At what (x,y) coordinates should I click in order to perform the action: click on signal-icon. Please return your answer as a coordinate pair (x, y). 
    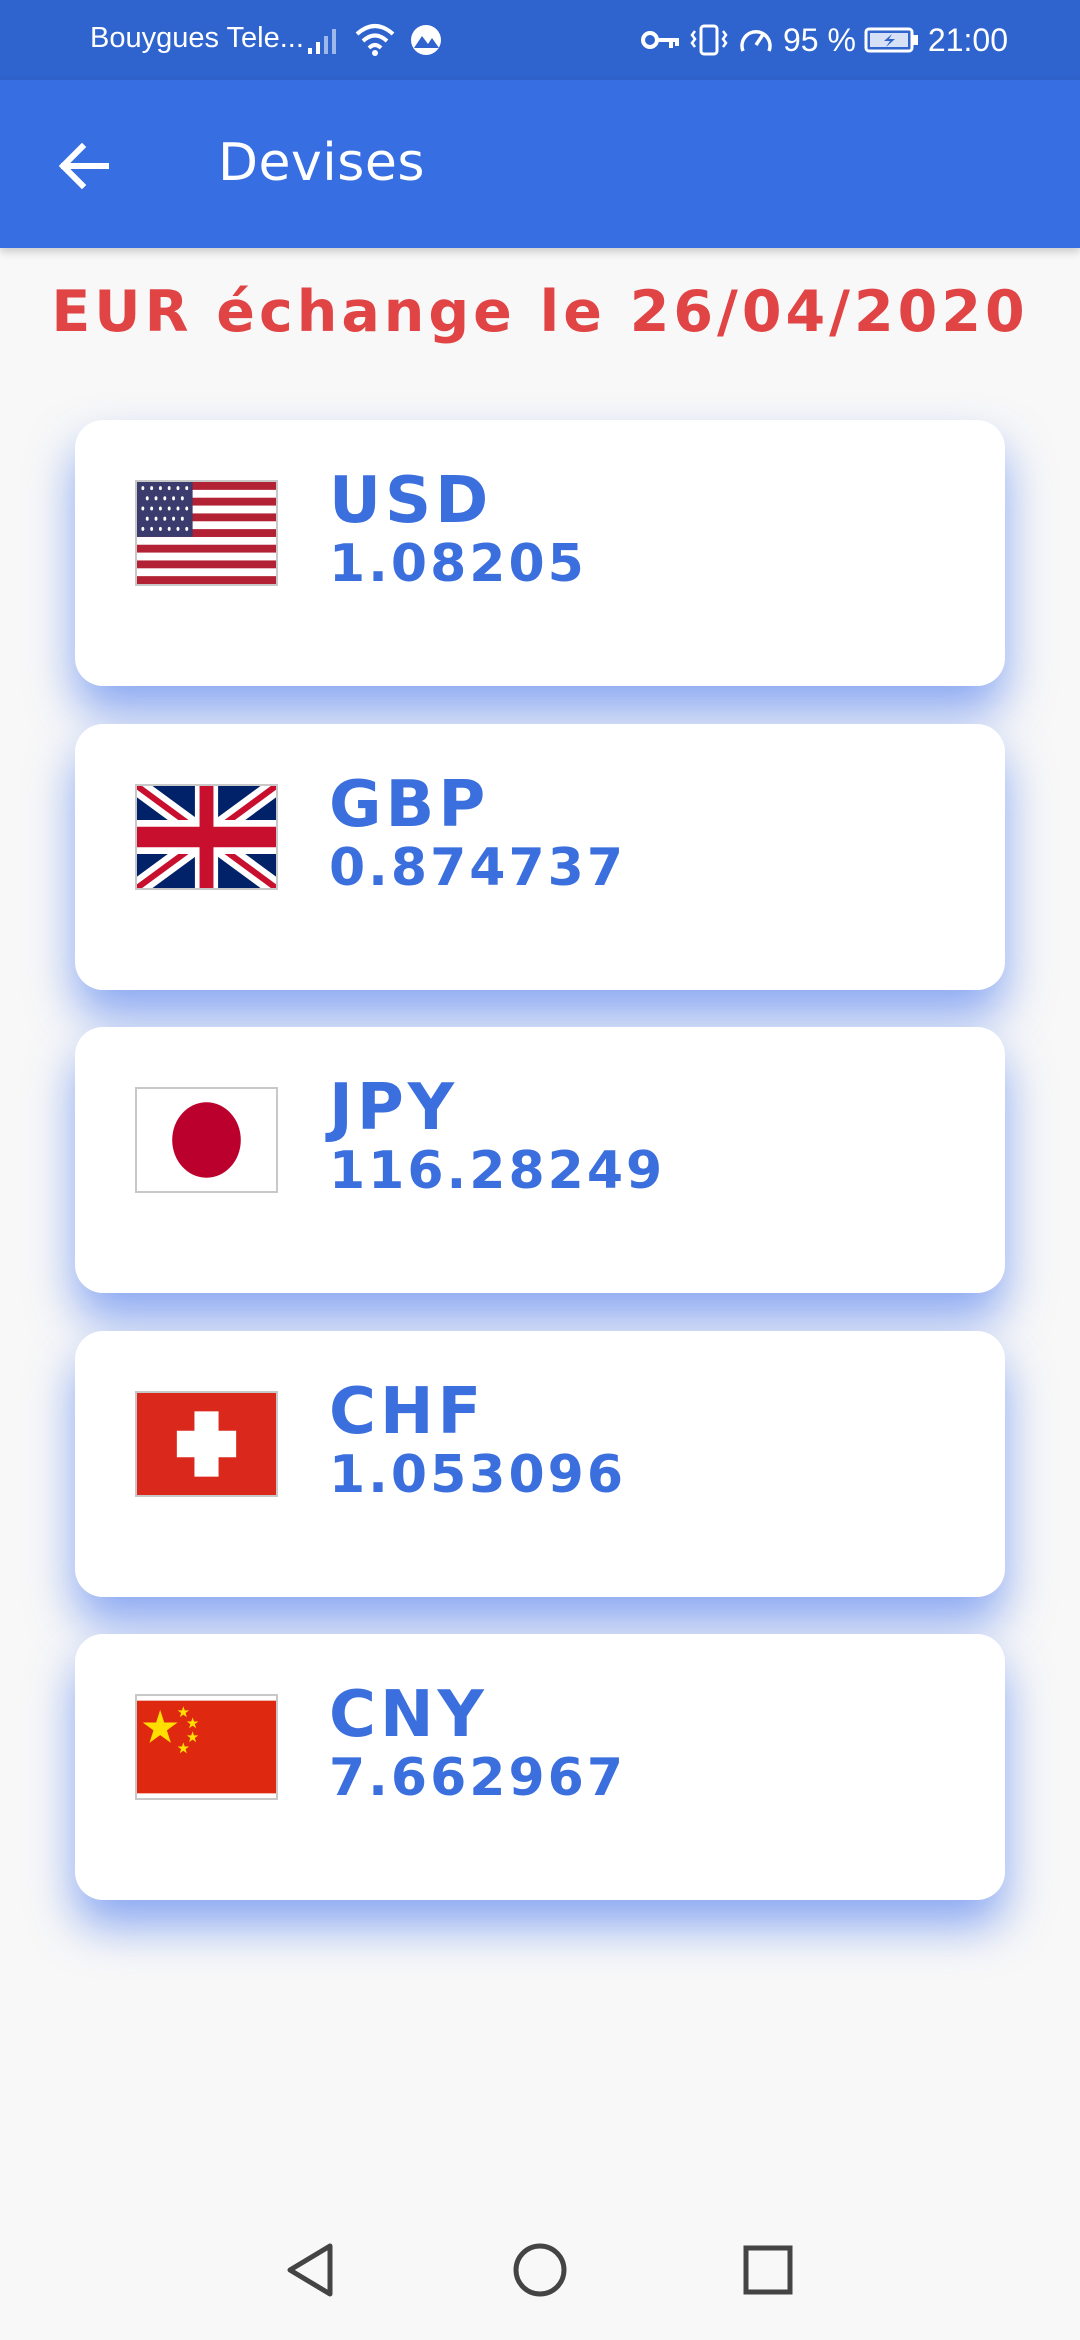
    Looking at the image, I should click on (324, 40).